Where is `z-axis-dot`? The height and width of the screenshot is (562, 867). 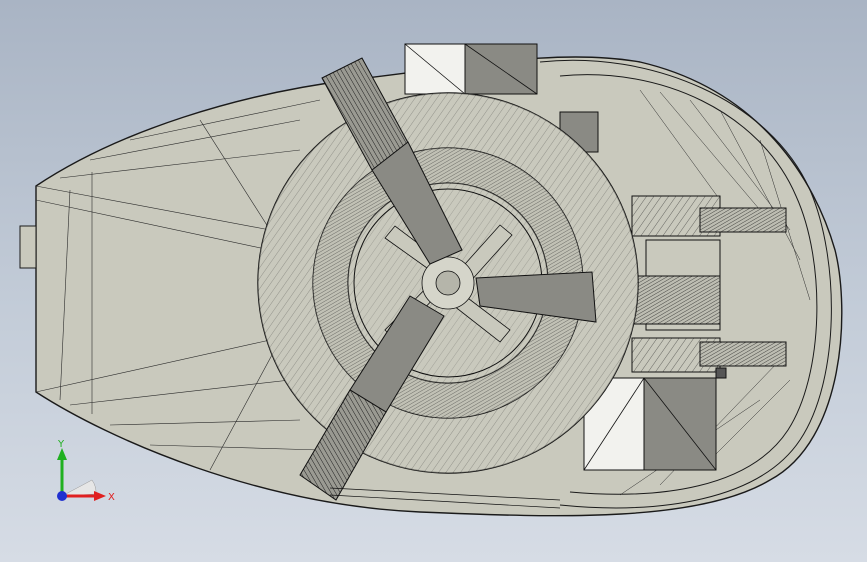 z-axis-dot is located at coordinates (62, 496).